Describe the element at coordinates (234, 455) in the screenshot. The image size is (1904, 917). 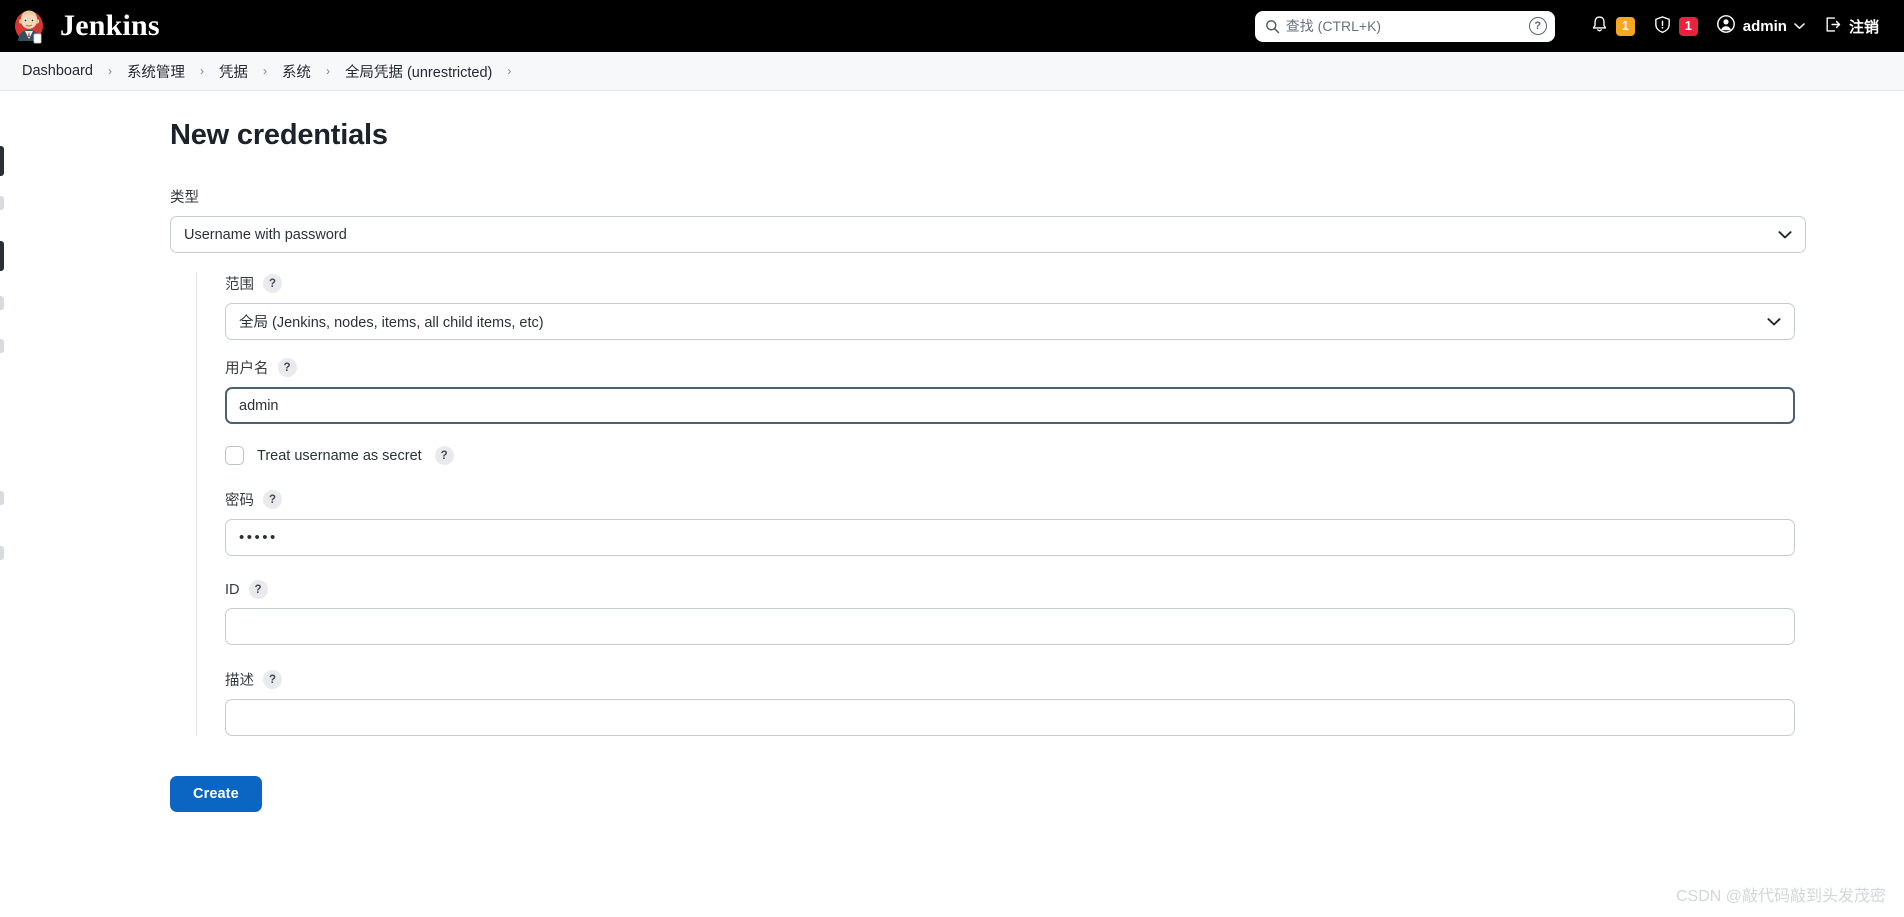
I see `treat-username-as-secret-checkbox` at that location.